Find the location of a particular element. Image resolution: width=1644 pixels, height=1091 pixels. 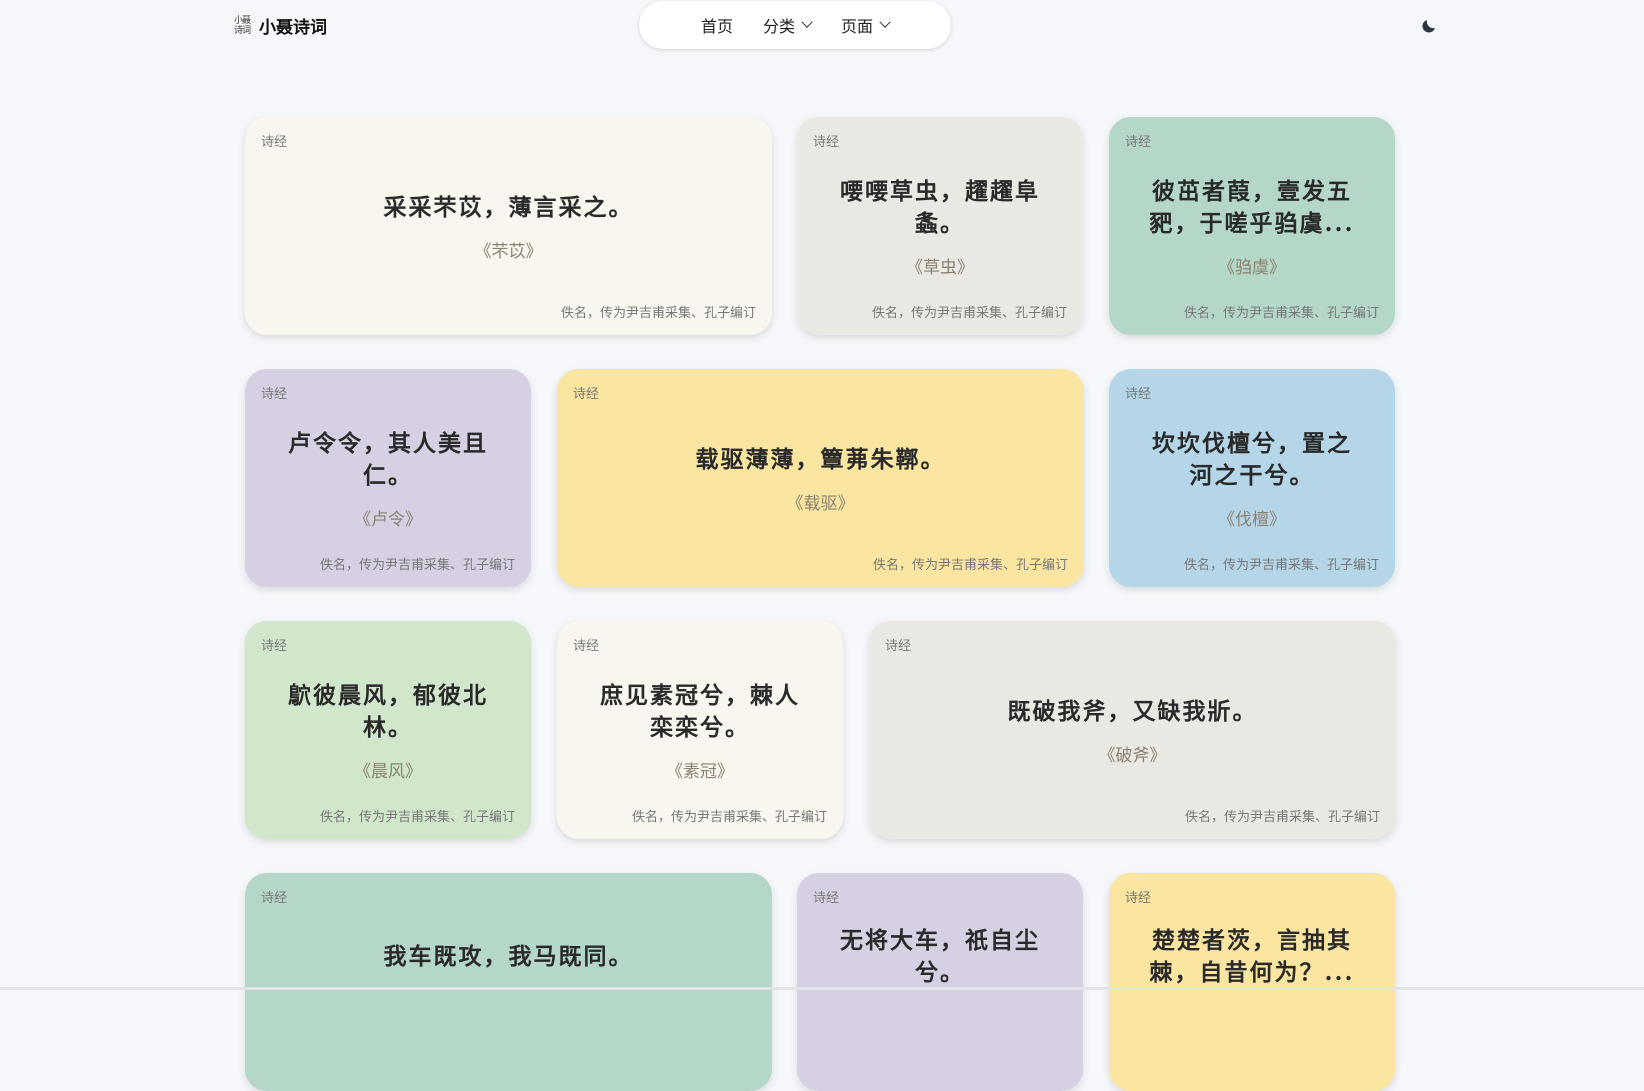

poem-line: 庶见素冠兮，棘人 is located at coordinates (700, 695).